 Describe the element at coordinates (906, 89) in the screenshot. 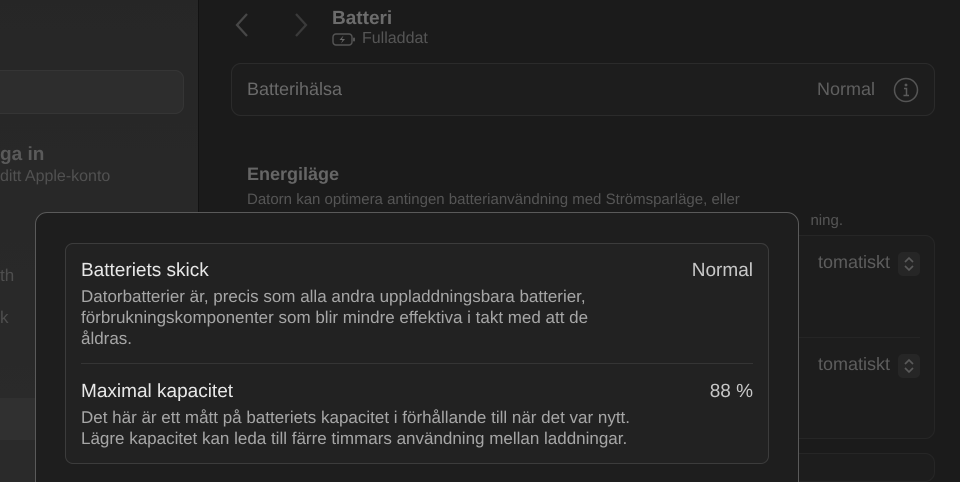

I see `info-icon` at that location.